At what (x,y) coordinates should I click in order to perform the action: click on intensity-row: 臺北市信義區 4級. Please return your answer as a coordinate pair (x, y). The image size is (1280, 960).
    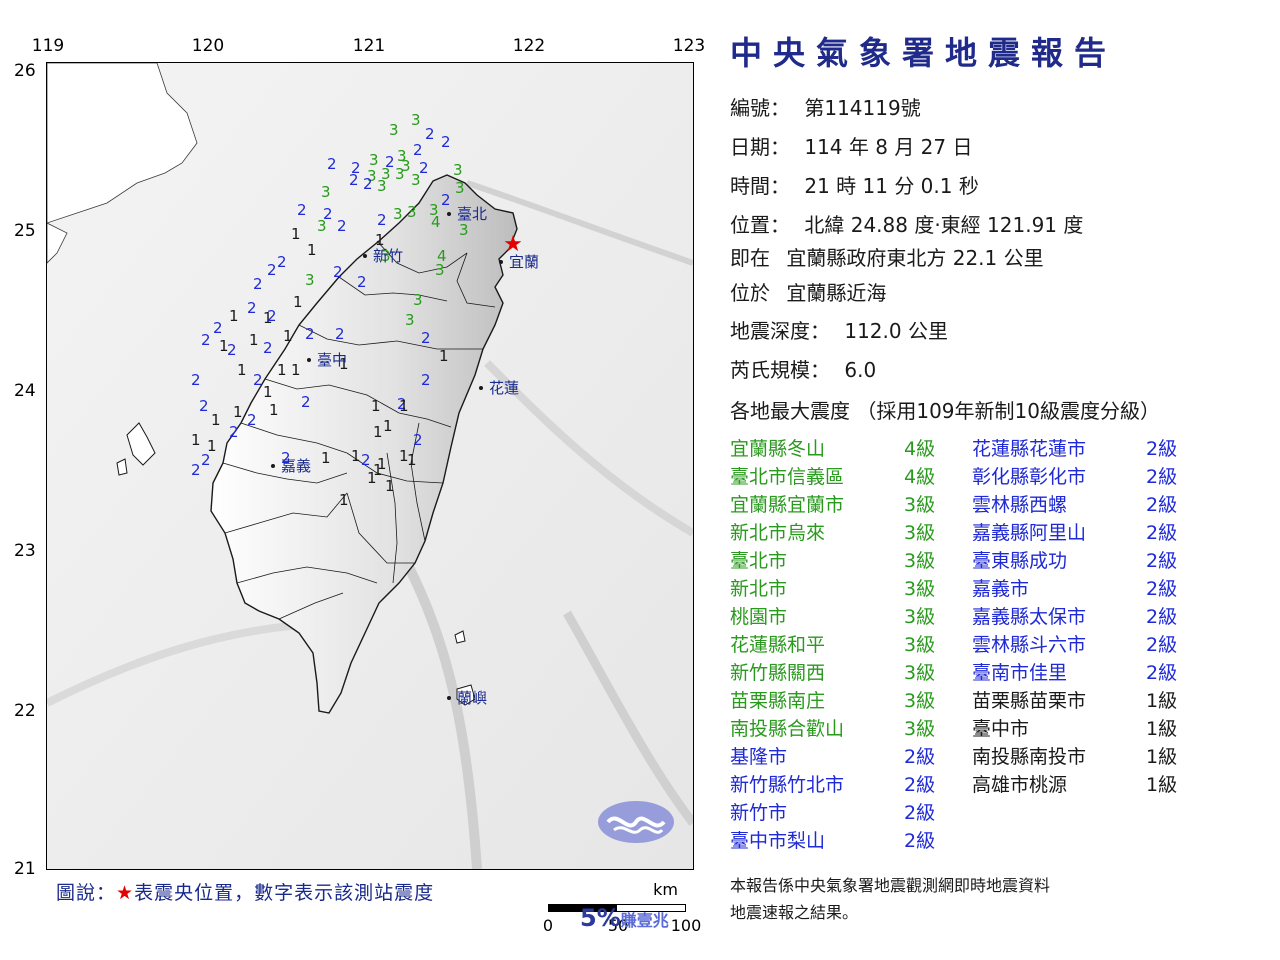
    Looking at the image, I should click on (845, 476).